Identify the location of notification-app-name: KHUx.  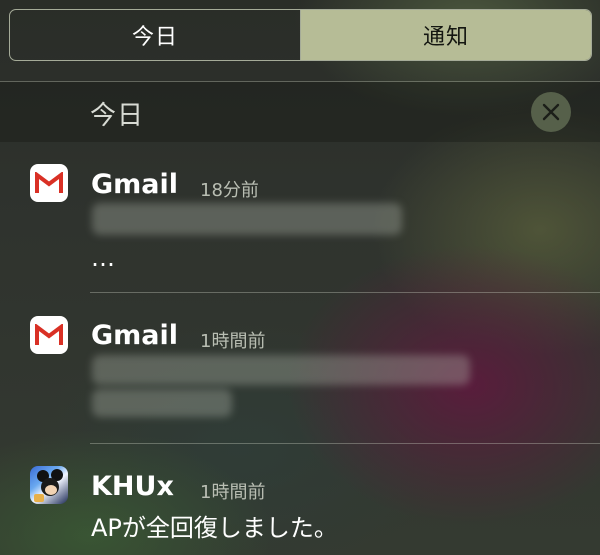
(132, 486).